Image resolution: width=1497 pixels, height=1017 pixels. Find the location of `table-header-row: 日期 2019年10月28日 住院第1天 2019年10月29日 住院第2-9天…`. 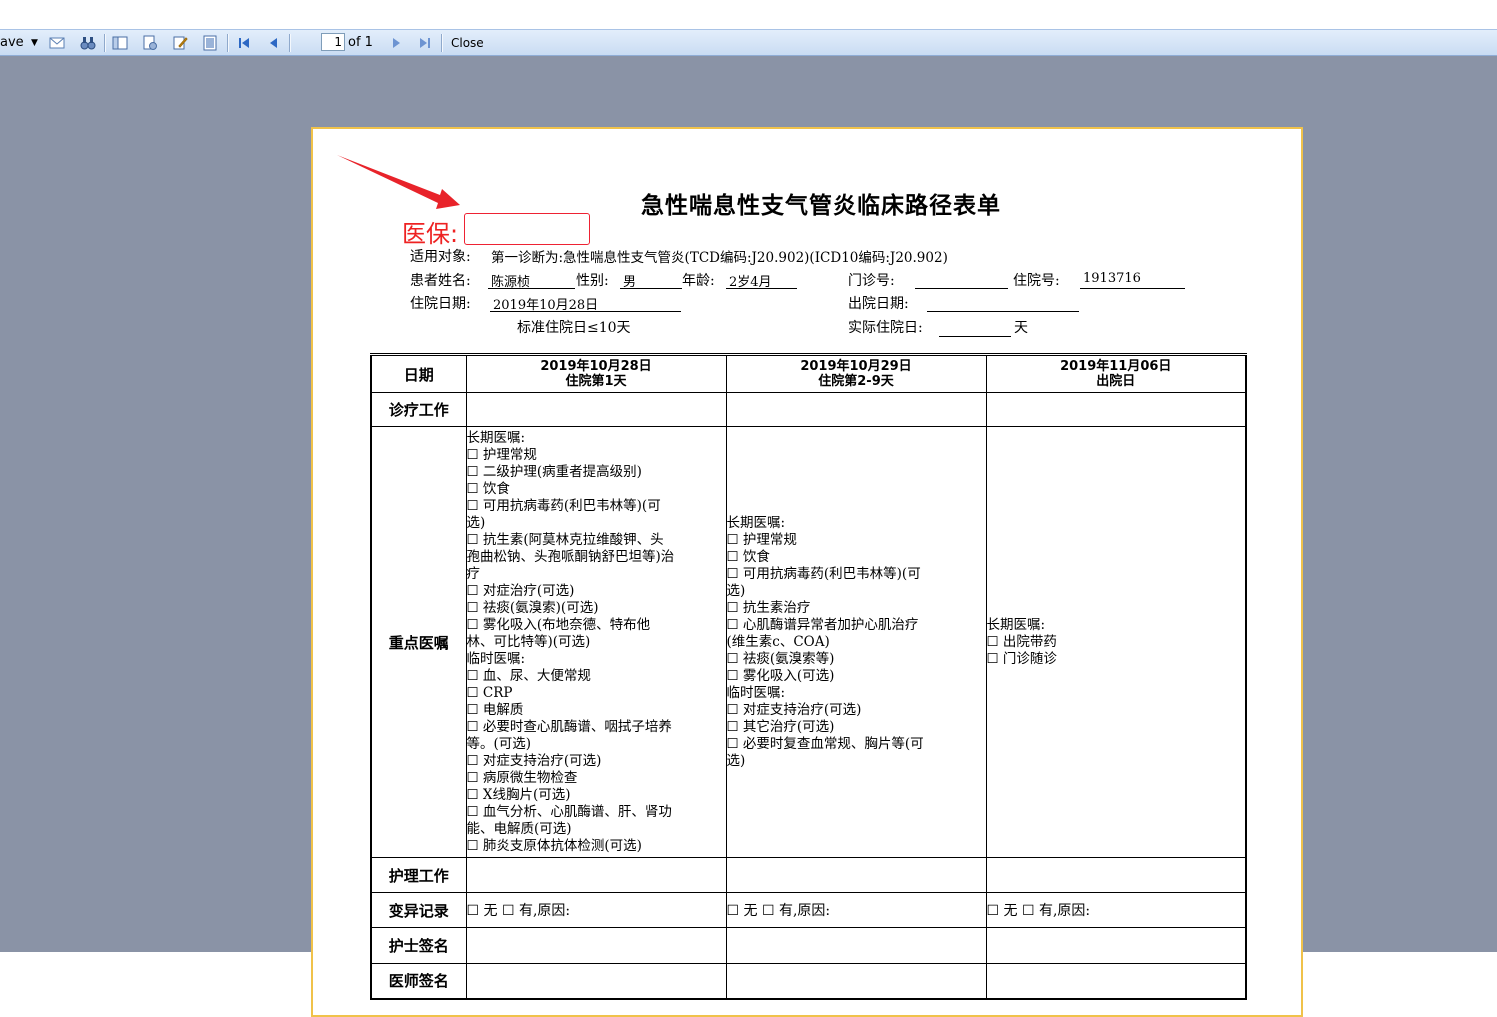

table-header-row: 日期 2019年10月28日 住院第1天 2019年10月29日 住院第2-9天… is located at coordinates (808, 373).